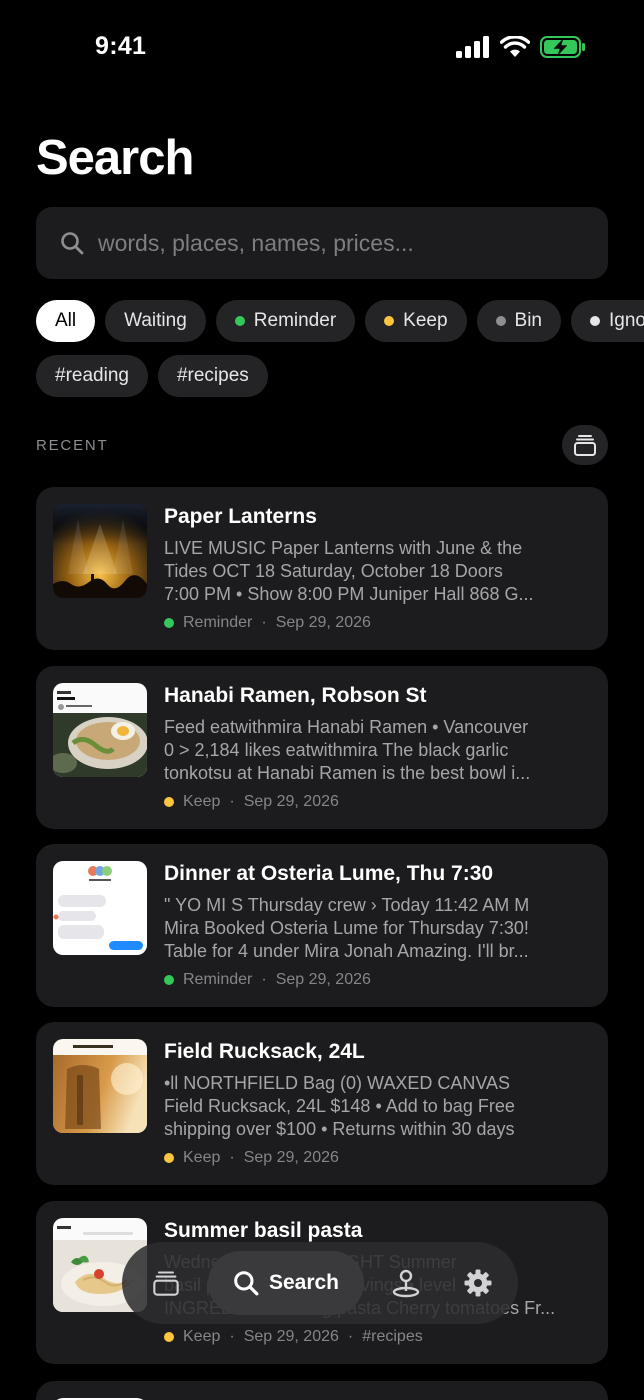 The width and height of the screenshot is (644, 1400). I want to click on filter-row-status: All Waiting Reminder Keep Bin Ignore, so click(340, 321).